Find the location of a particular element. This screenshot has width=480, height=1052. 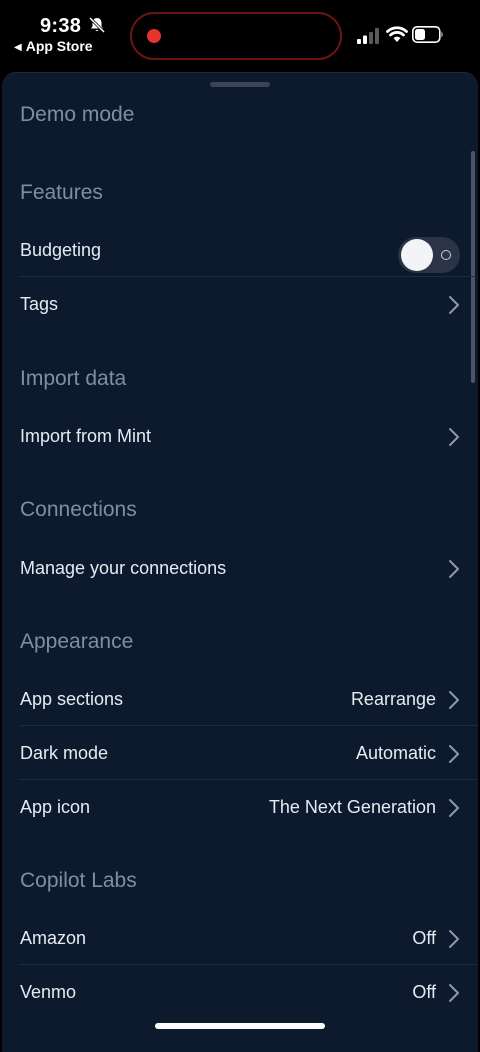

home-indicator is located at coordinates (240, 1026).